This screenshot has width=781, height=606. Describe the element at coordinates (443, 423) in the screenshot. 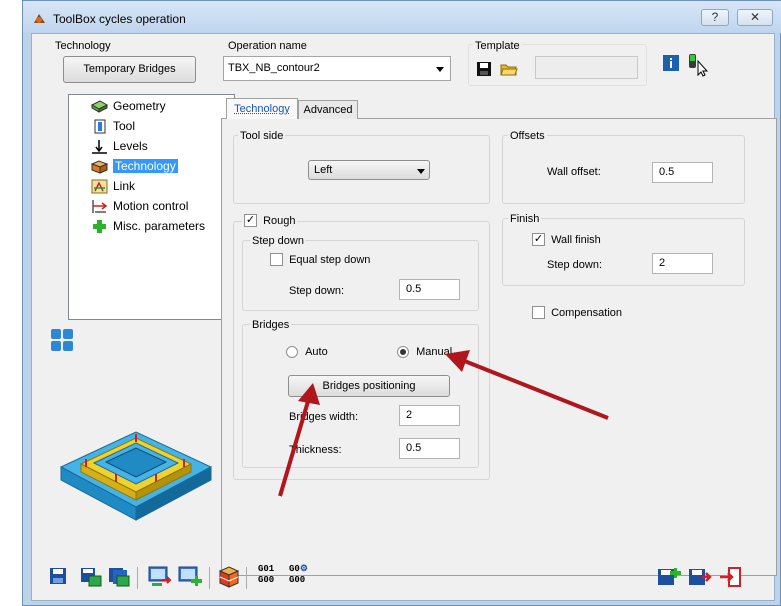

I see `annotation-arrows` at that location.